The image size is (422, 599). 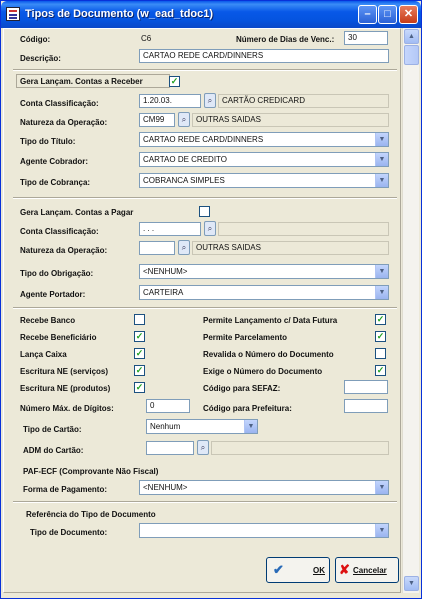 What do you see at coordinates (370, 570) in the screenshot?
I see `cancel-label: Cancelar` at bounding box center [370, 570].